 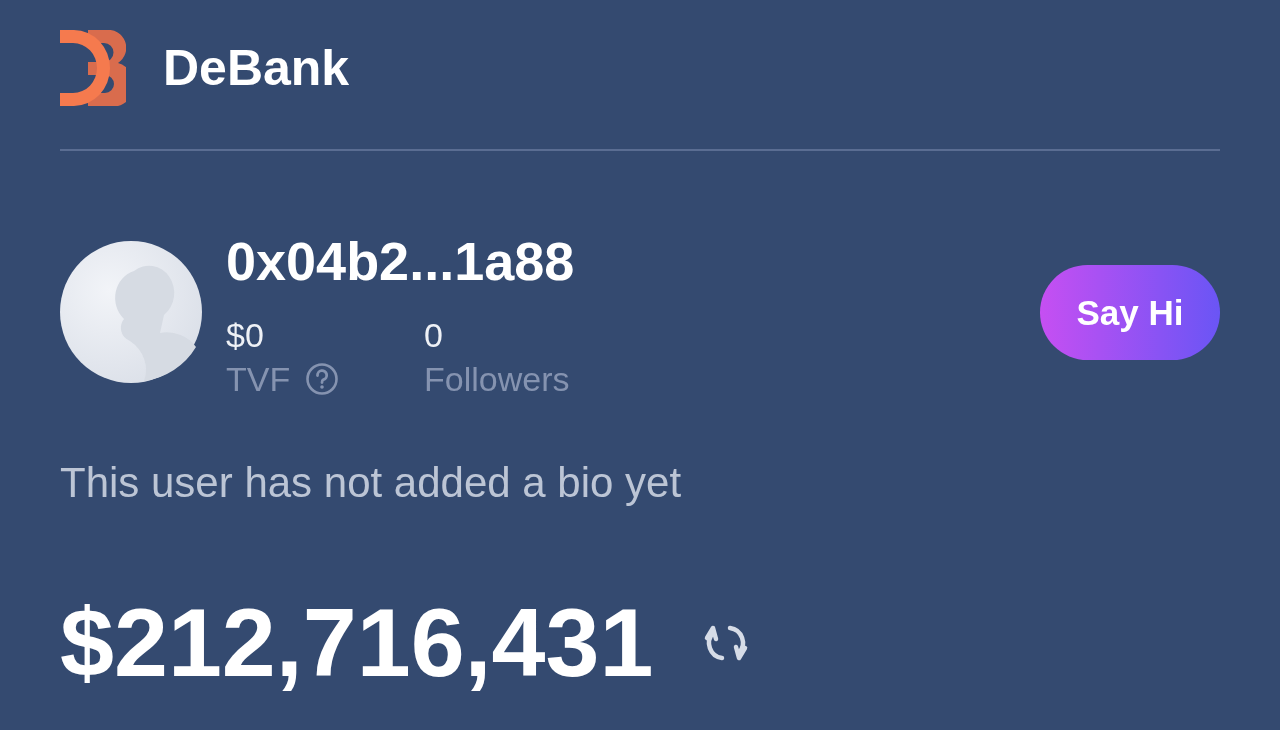 What do you see at coordinates (258, 379) in the screenshot?
I see `stat-label: TVF` at bounding box center [258, 379].